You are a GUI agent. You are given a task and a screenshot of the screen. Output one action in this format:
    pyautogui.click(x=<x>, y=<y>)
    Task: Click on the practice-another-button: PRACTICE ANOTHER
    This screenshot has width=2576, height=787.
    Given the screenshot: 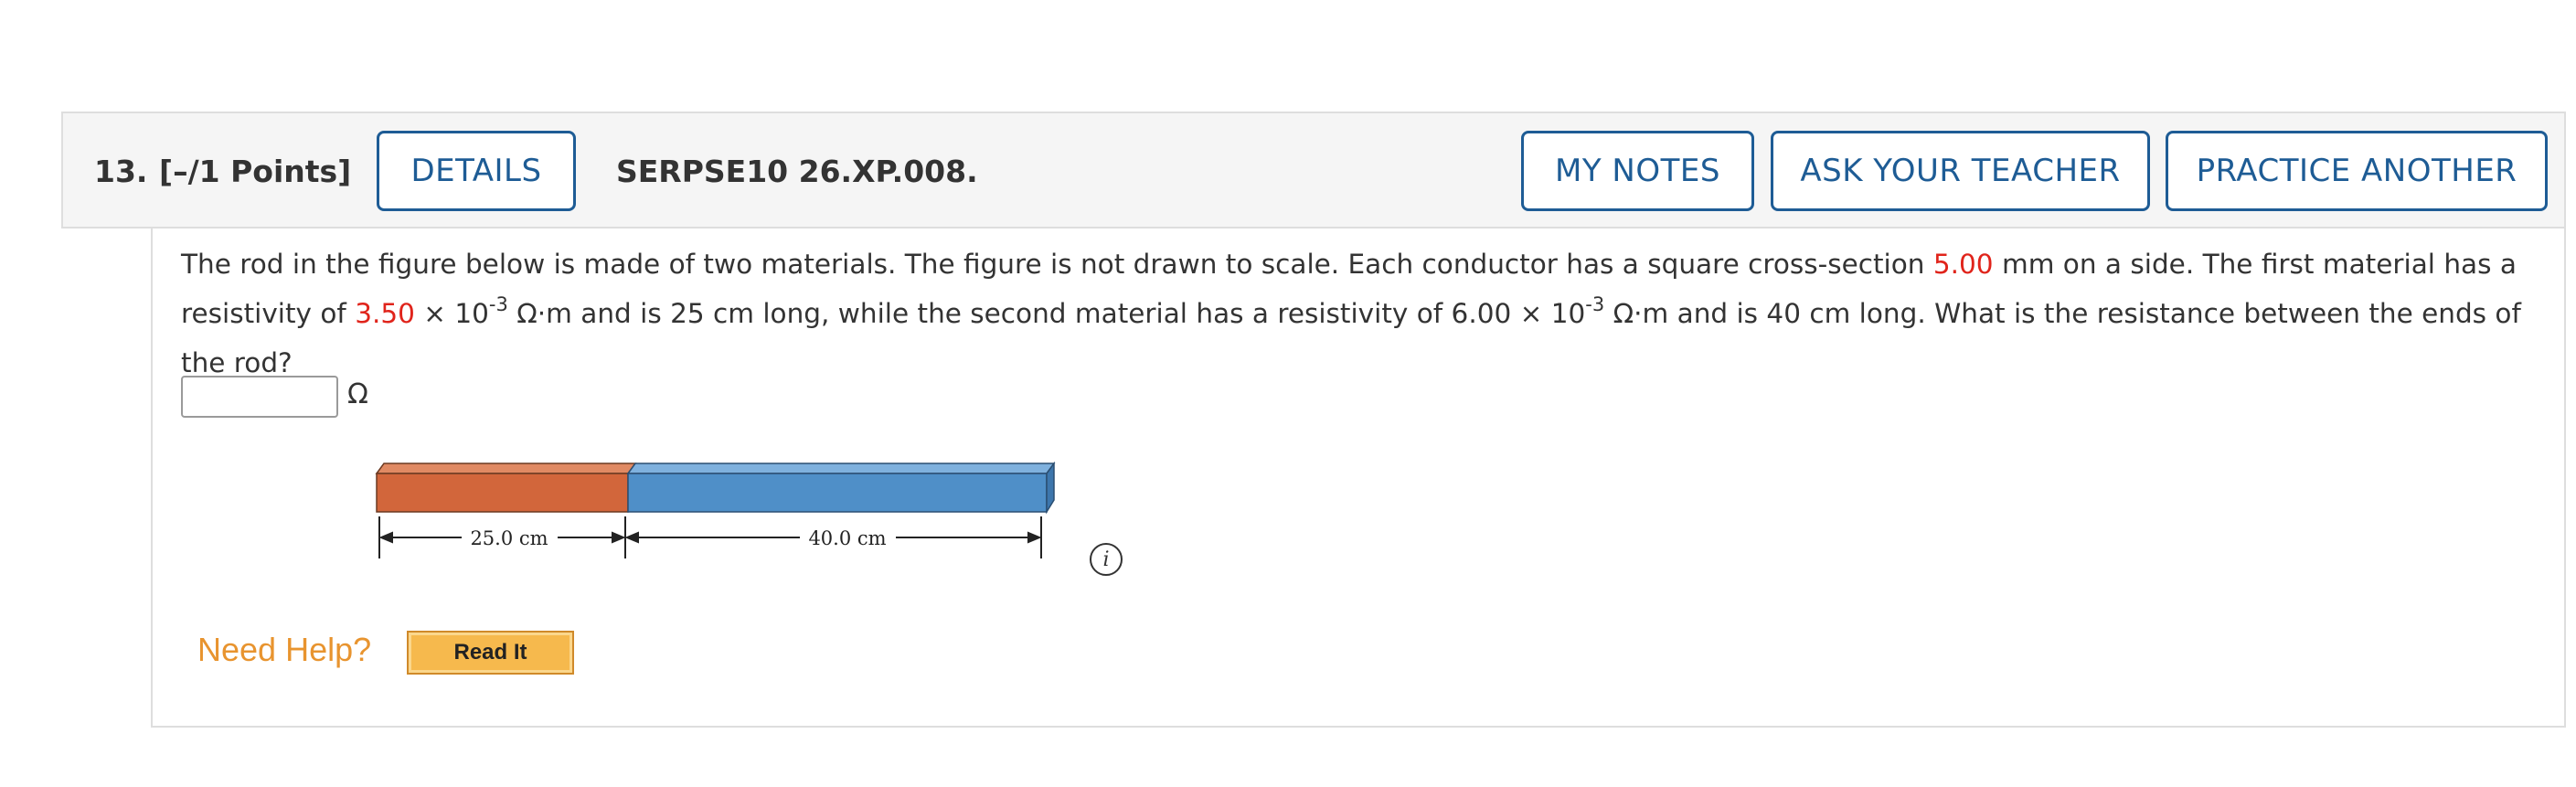 What is the action you would take?
    pyautogui.click(x=2357, y=171)
    